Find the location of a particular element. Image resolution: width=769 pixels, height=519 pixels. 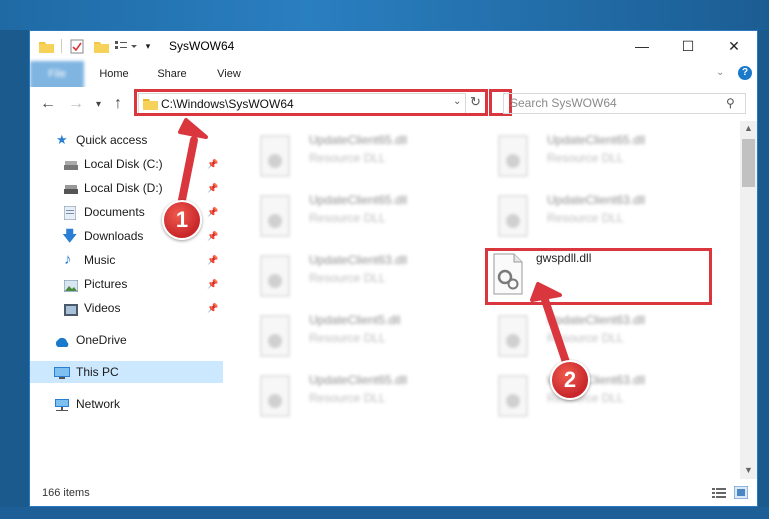

sidebar-item-onedrive: OneDrive is located at coordinates (126, 340).